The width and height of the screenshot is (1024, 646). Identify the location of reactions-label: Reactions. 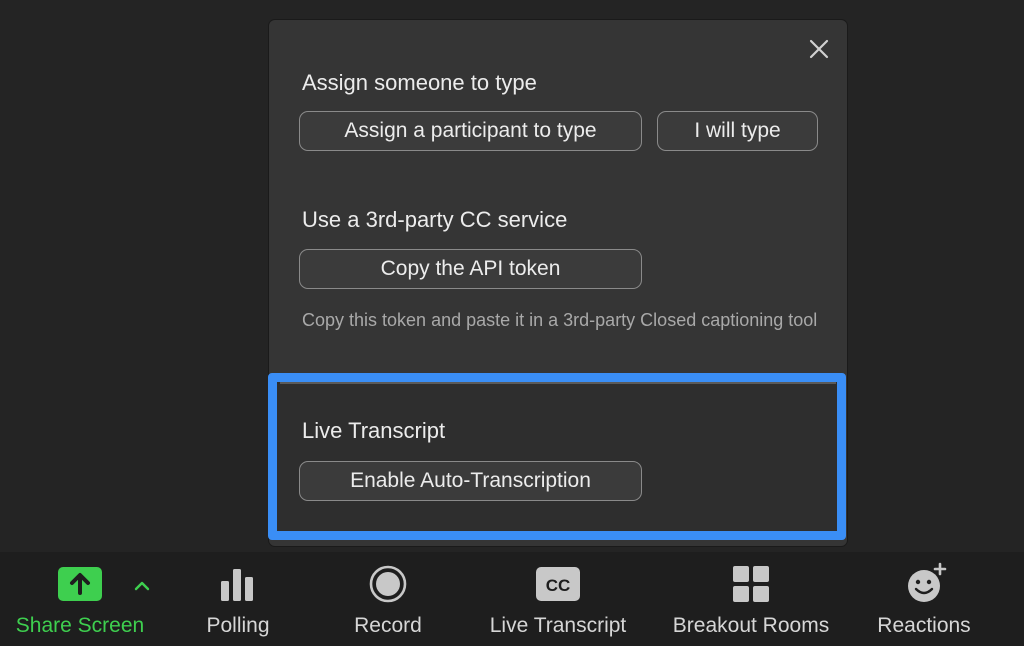
(924, 625).